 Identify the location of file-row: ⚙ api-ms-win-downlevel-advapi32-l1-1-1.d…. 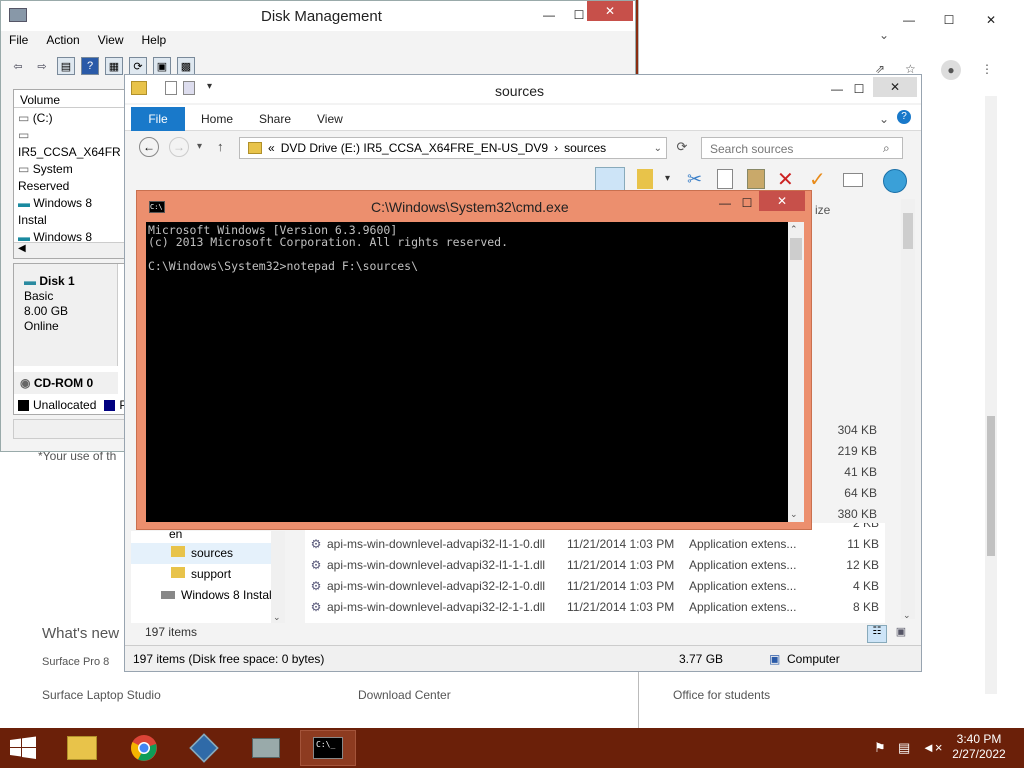
(595, 565).